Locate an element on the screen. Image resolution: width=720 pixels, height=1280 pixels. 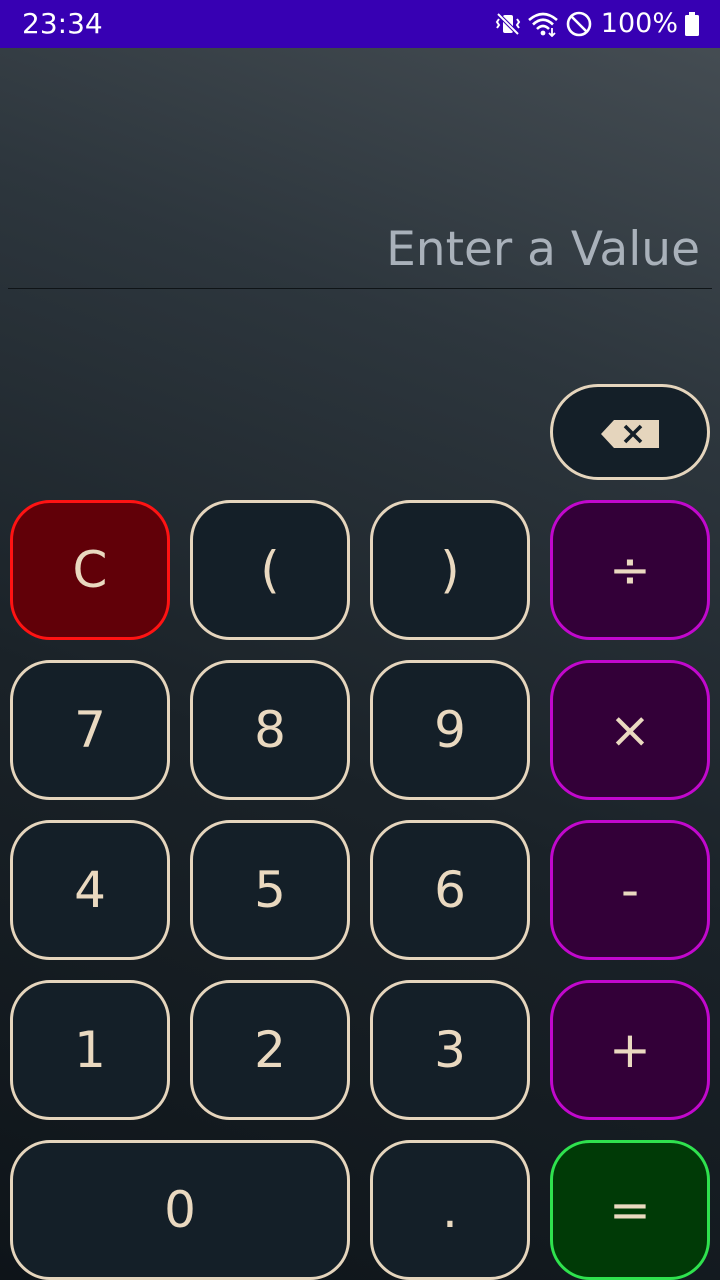
digit-8-label: 8 is located at coordinates (270, 730).